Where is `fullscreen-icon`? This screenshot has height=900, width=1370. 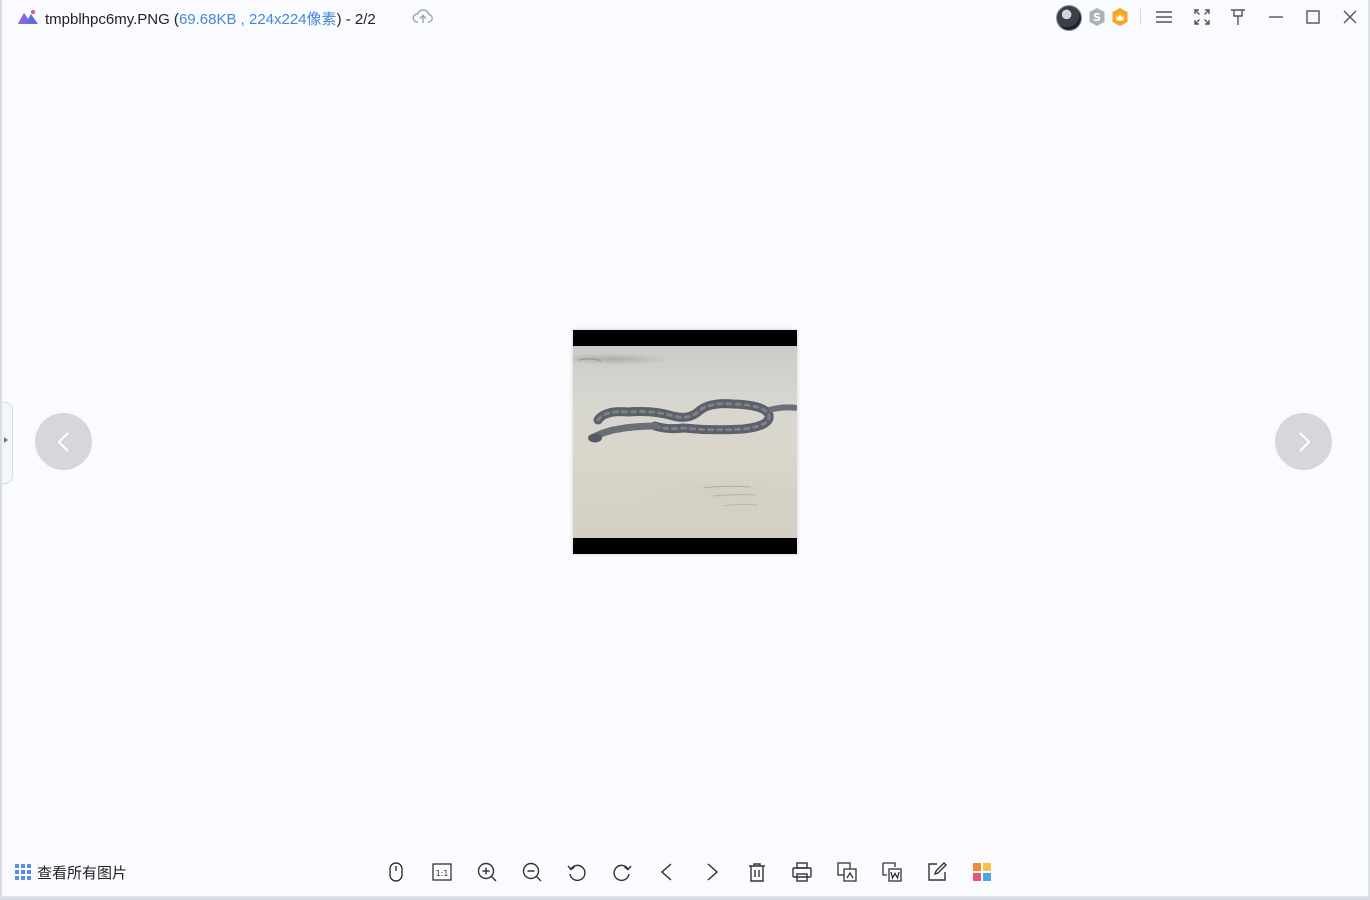 fullscreen-icon is located at coordinates (1202, 17).